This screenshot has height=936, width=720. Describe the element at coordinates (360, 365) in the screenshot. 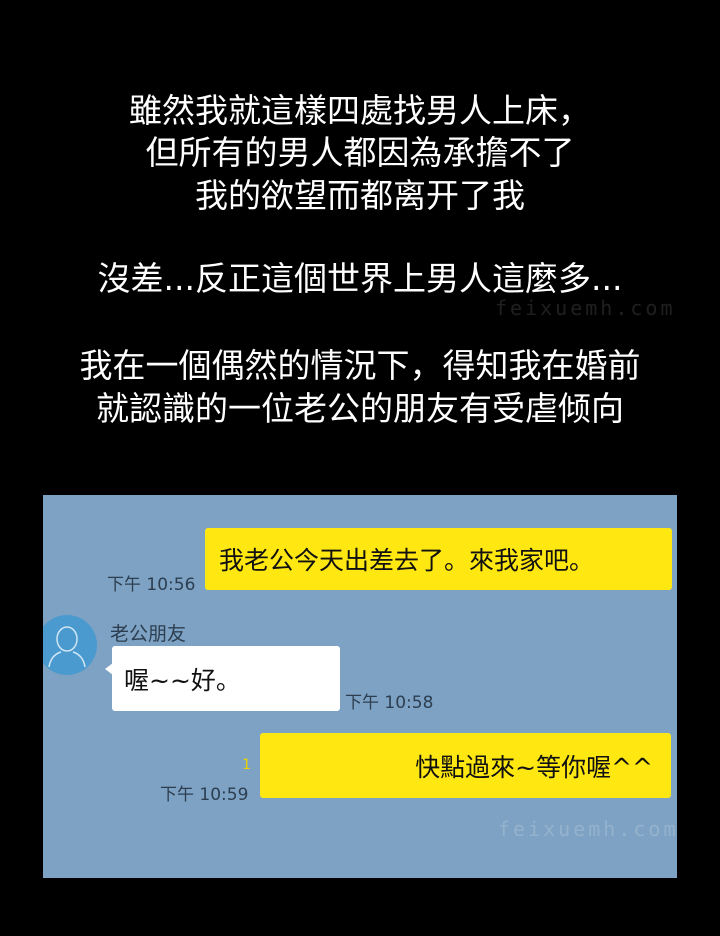

I see `narration-line: 我在一個偶然的情況下，得知我在婚前` at that location.